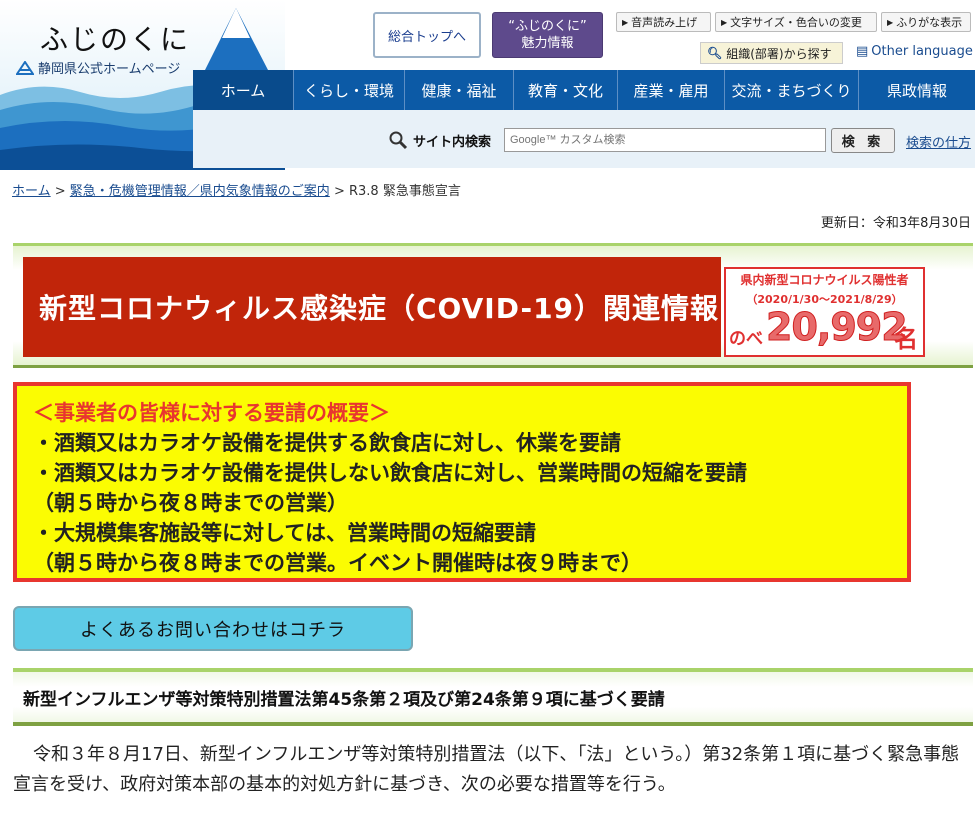 The height and width of the screenshot is (813, 975). What do you see at coordinates (190, 503) in the screenshot?
I see `request-line: （朝５時から夜８時までの営業）` at bounding box center [190, 503].